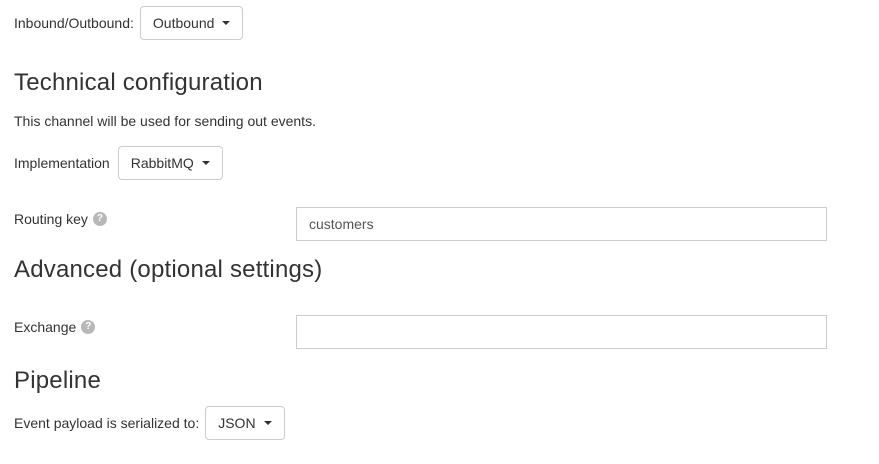 This screenshot has height=464, width=879. I want to click on technical-configuration-heading: Technical configuration, so click(138, 82).